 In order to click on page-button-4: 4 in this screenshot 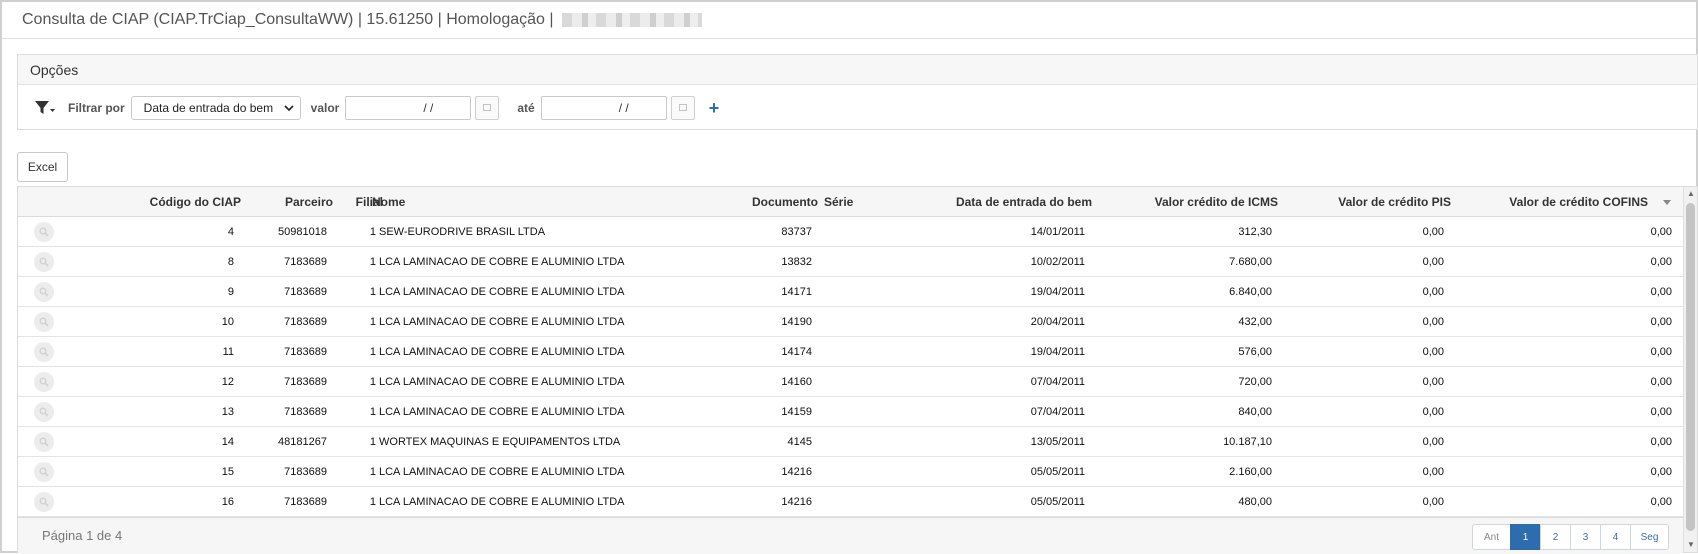, I will do `click(1615, 537)`.